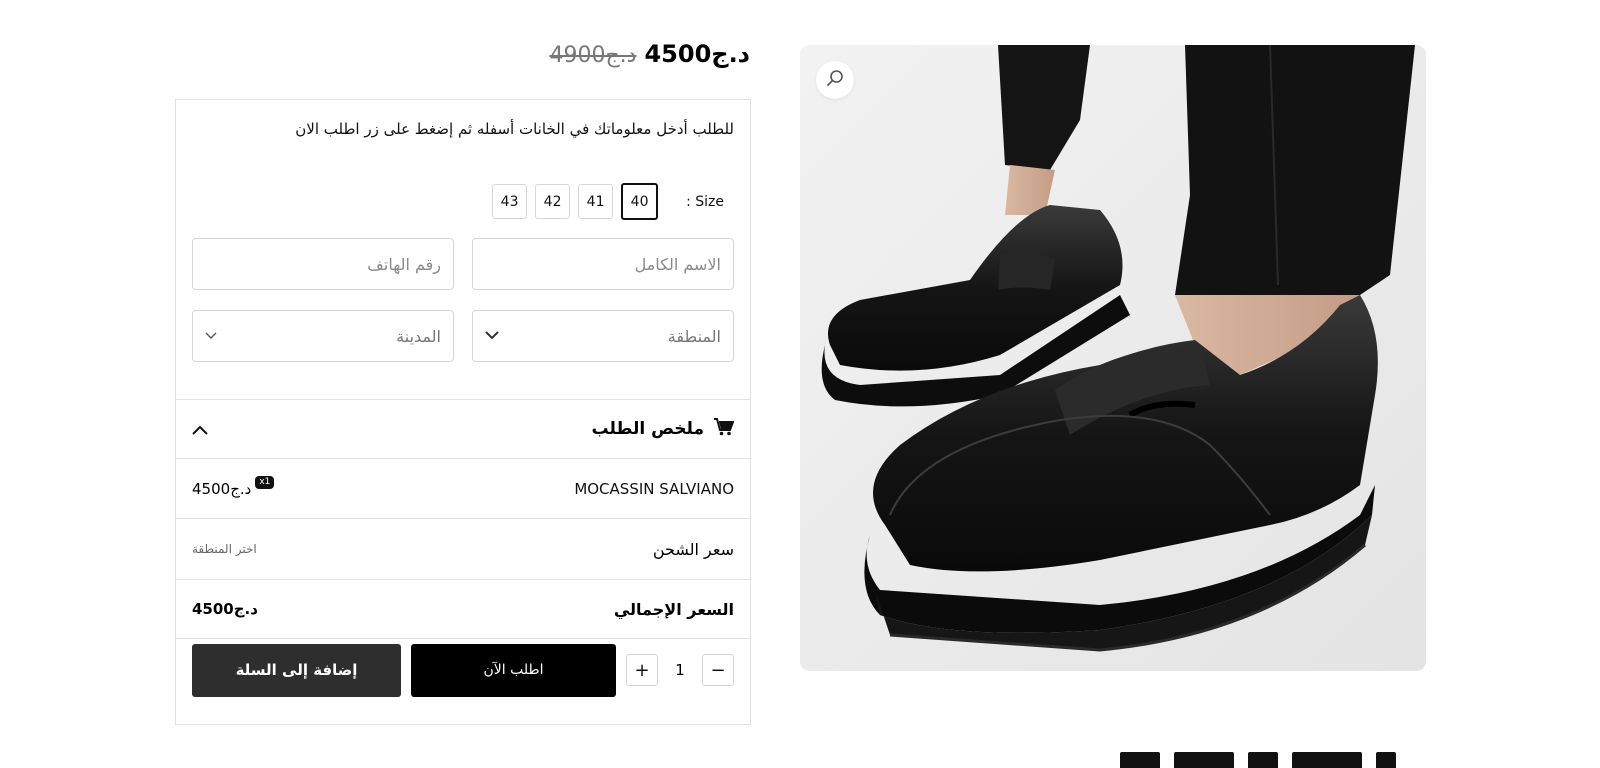  Describe the element at coordinates (513, 670) in the screenshot. I see `order-now-button: اطلب الآن` at that location.